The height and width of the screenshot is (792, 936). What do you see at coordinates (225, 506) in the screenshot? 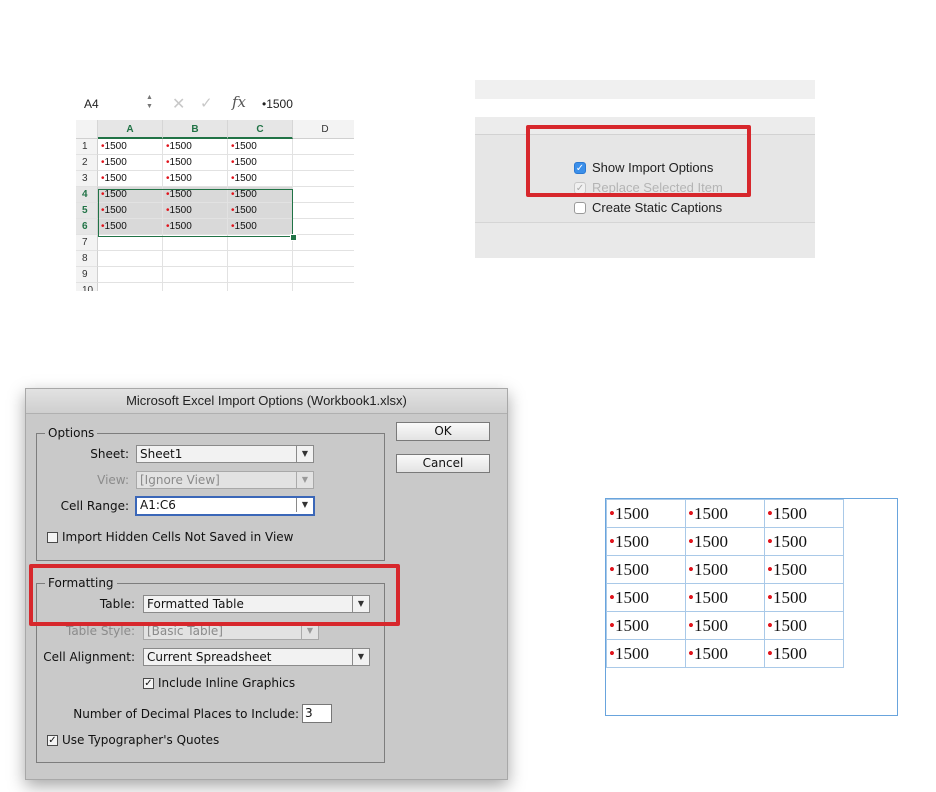
I see `cell-range-combobox: A1:C6 ▼` at bounding box center [225, 506].